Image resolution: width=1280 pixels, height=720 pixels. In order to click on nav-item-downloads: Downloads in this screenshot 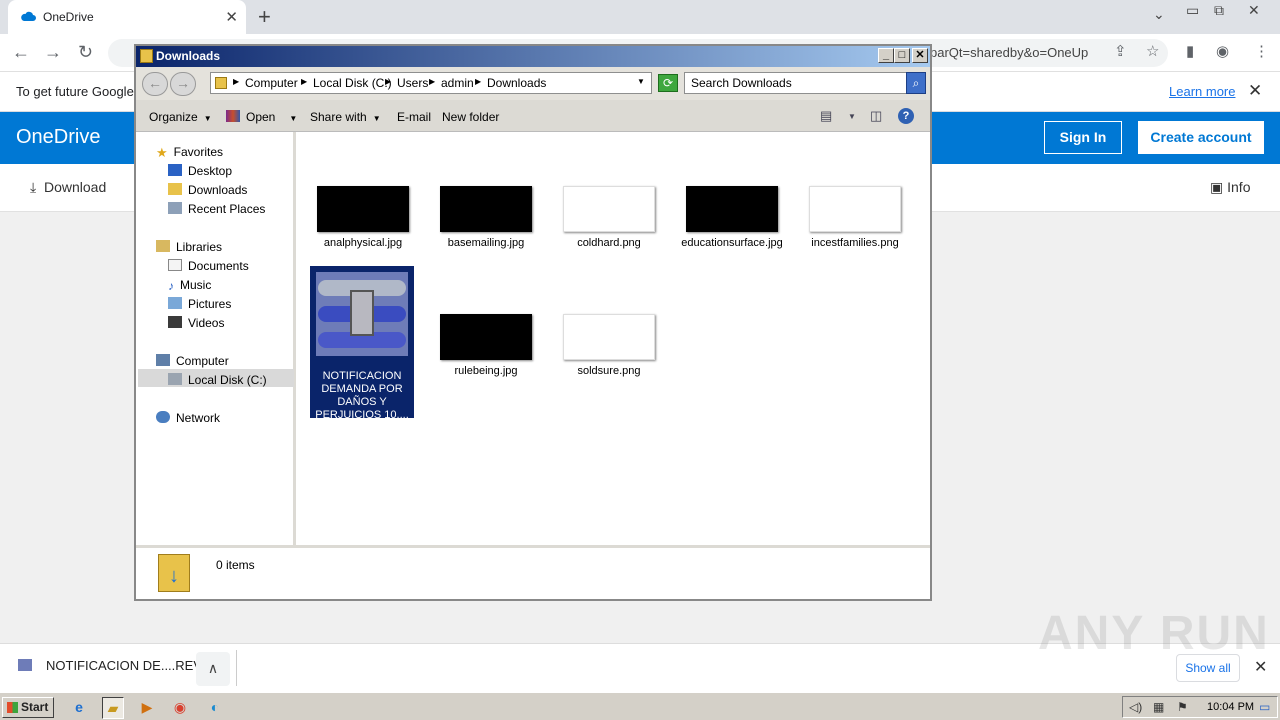, I will do `click(207, 190)`.